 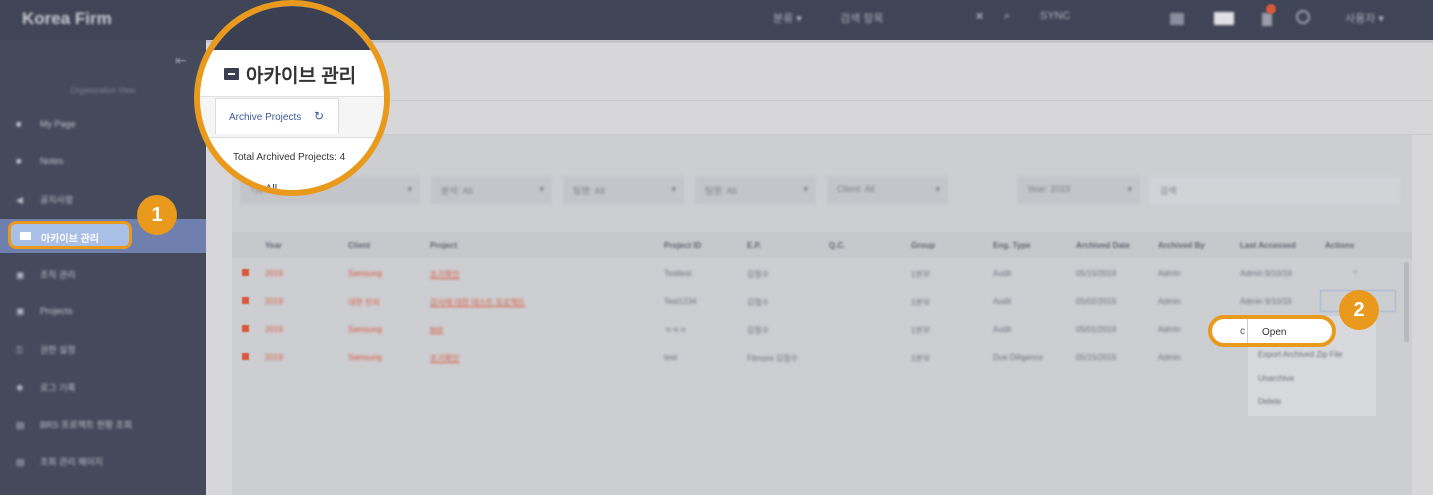 What do you see at coordinates (923, 245) in the screenshot?
I see `col-group: Group` at bounding box center [923, 245].